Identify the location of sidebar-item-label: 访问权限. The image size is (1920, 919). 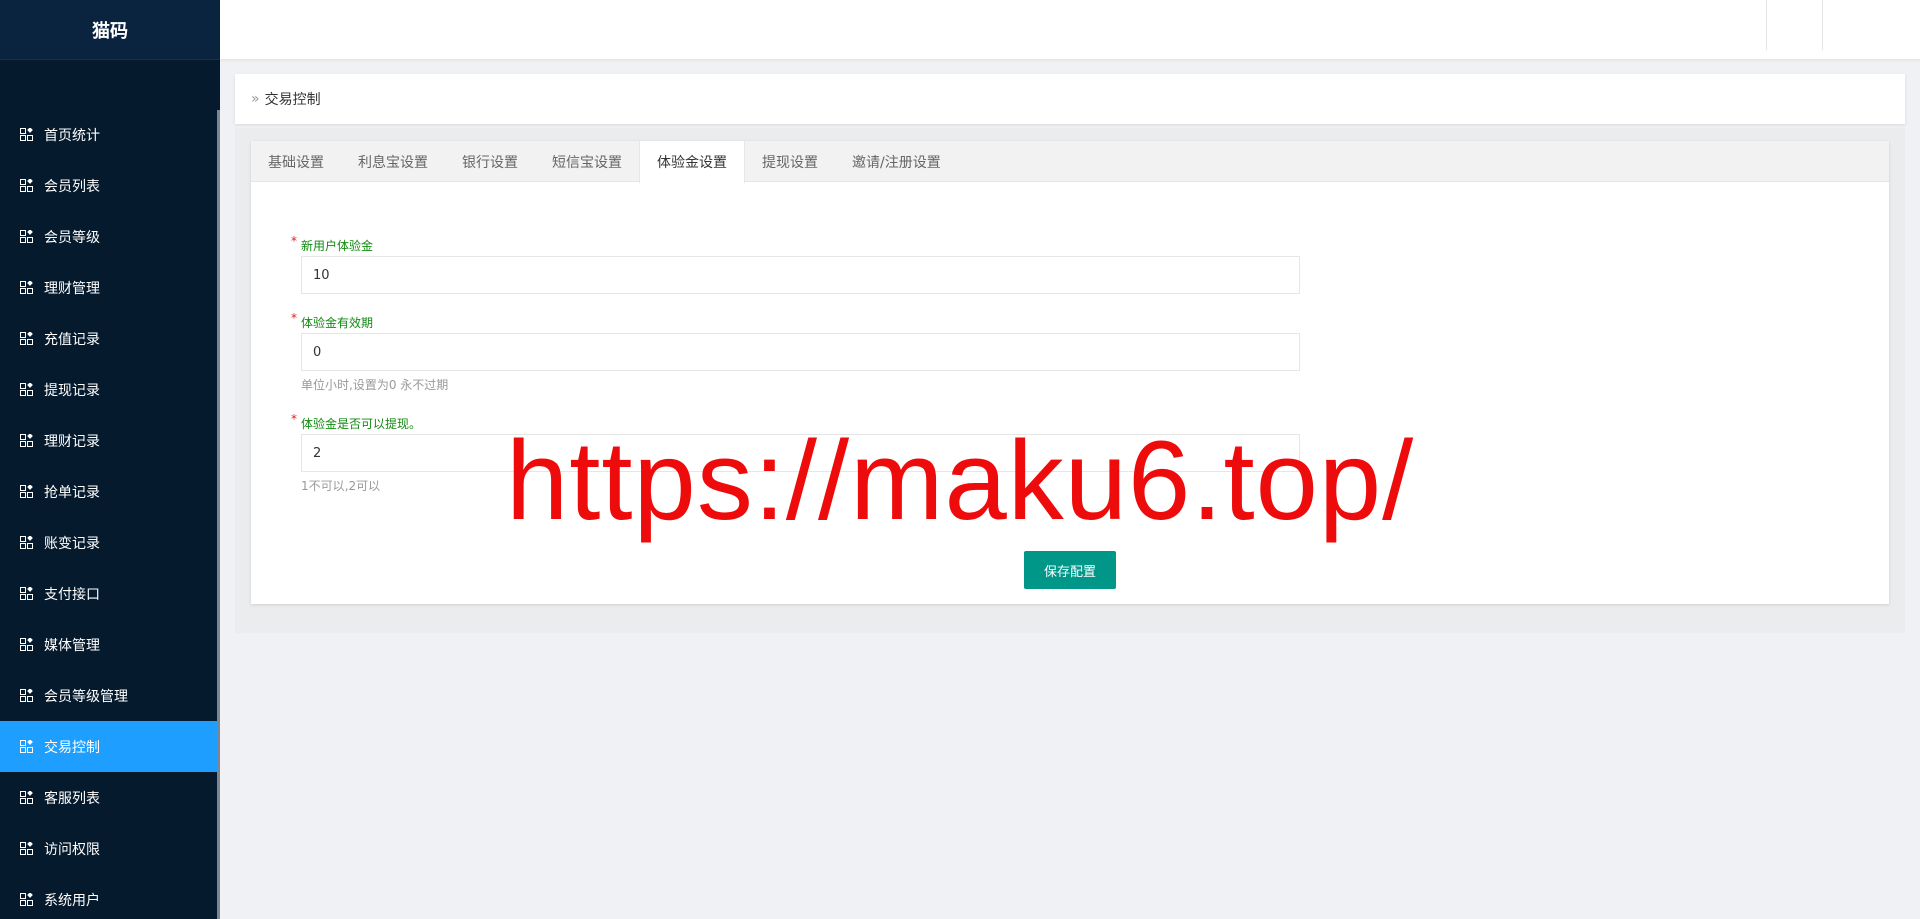
(72, 849).